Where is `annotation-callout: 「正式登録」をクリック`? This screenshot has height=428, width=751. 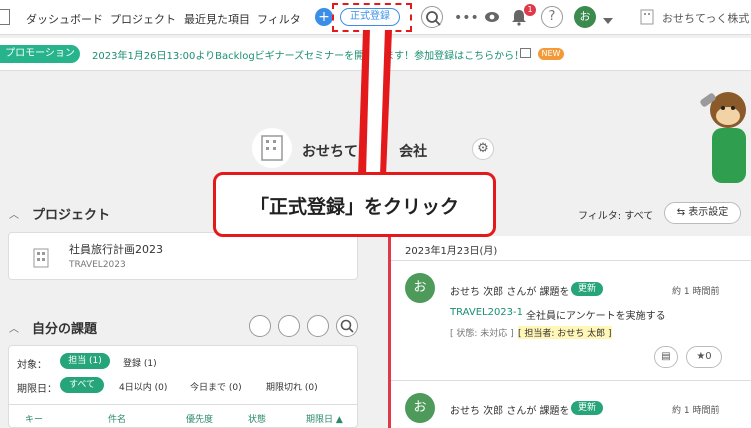
annotation-callout: 「正式登録」をクリック is located at coordinates (354, 204).